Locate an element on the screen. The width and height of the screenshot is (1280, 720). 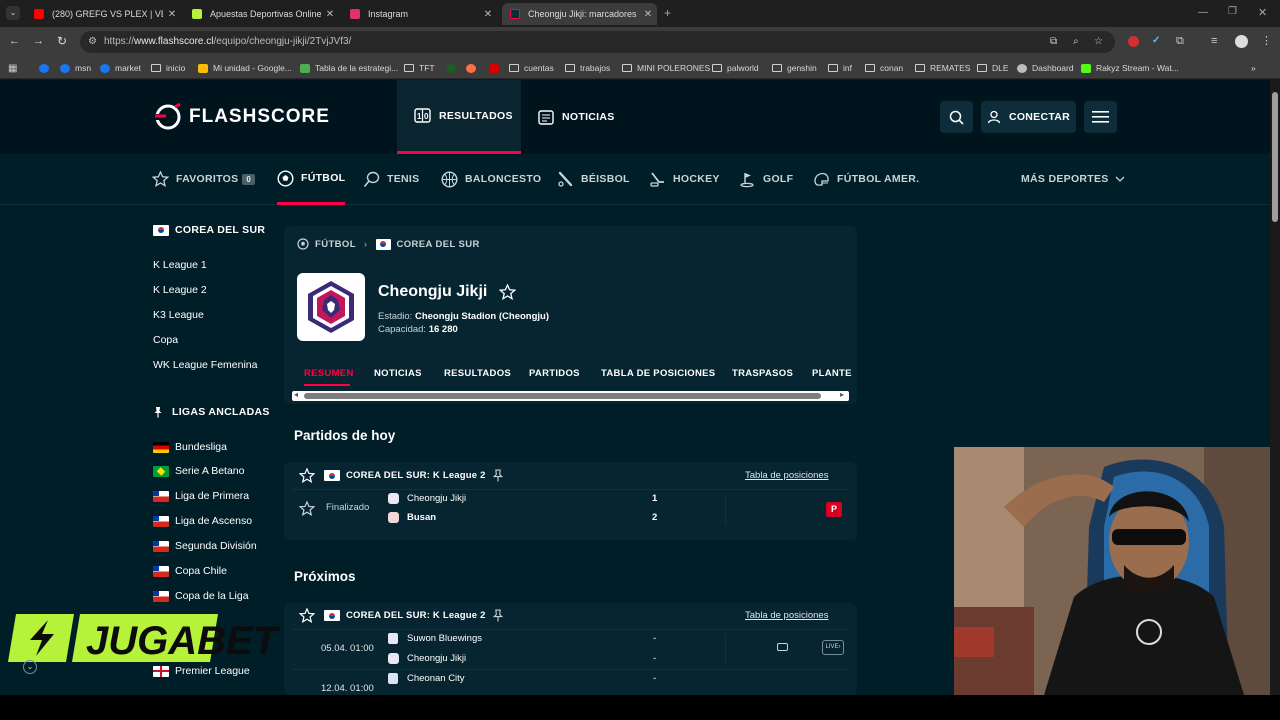
favorite-star-icon is located at coordinates (508, 292).